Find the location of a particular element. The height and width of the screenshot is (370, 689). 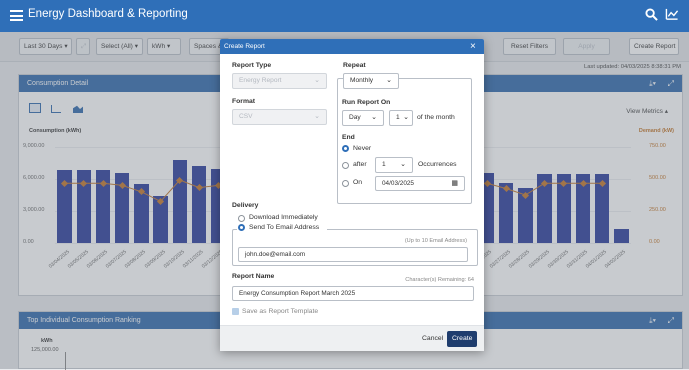

cancel-button: Cancel is located at coordinates (432, 339).